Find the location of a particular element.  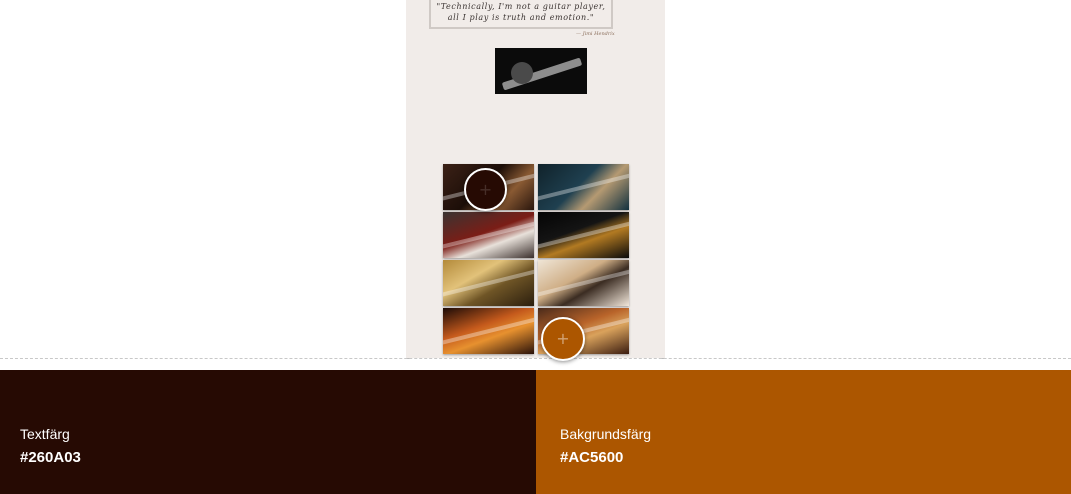

background-color-hex: #AC5600 is located at coordinates (592, 457).